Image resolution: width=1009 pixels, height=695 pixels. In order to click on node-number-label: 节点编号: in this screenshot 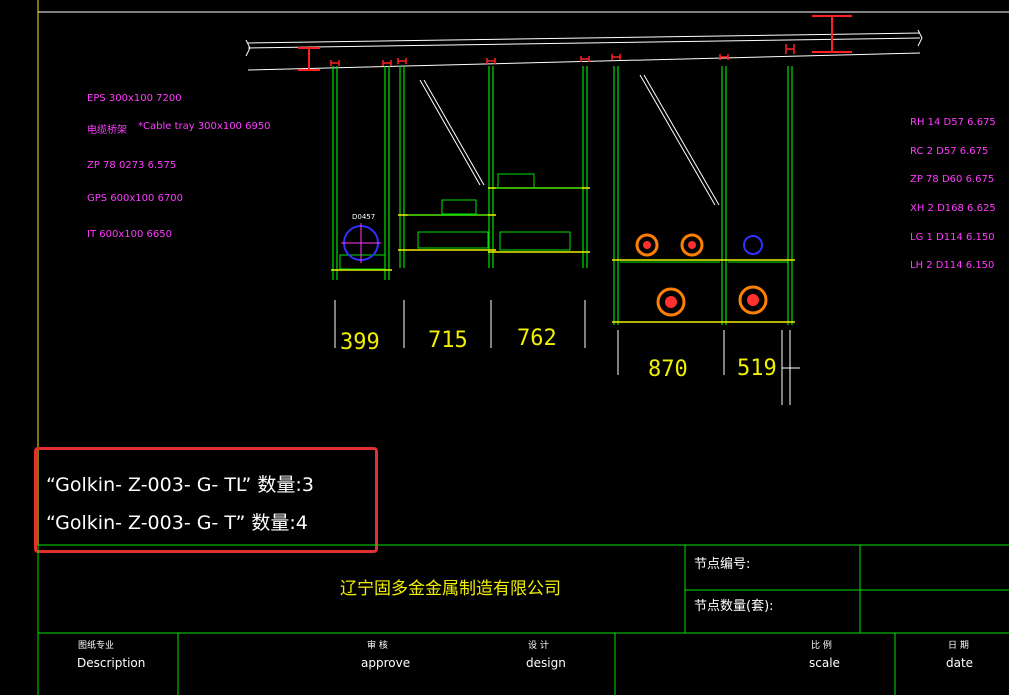, I will do `click(722, 564)`.